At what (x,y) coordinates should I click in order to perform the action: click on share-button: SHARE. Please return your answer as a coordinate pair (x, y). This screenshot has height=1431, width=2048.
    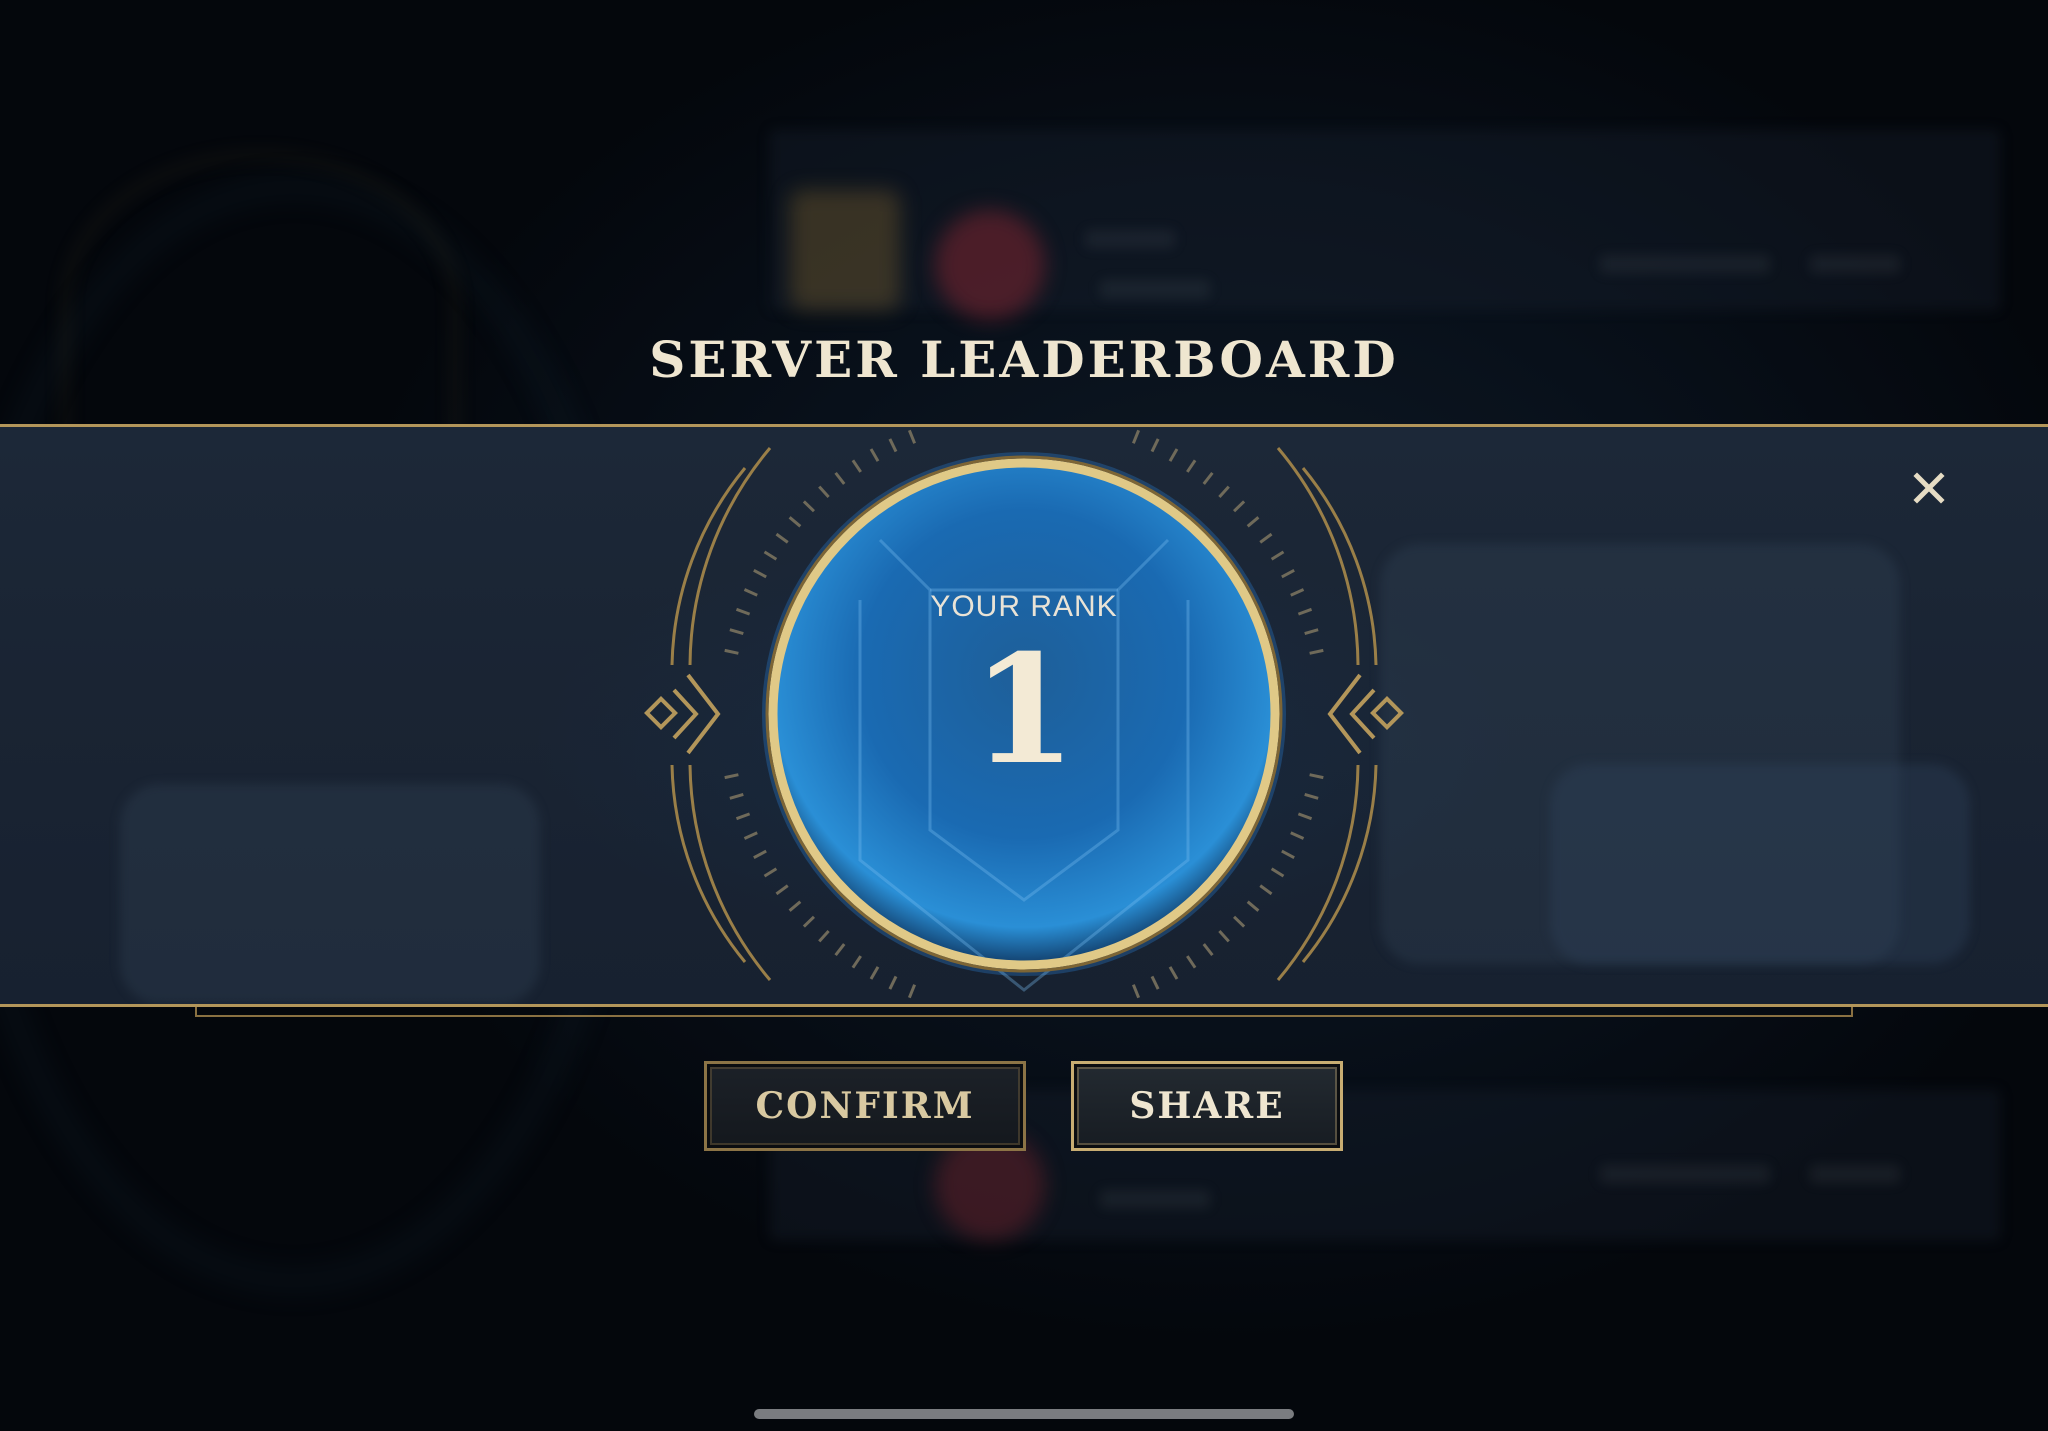
    Looking at the image, I should click on (1207, 1106).